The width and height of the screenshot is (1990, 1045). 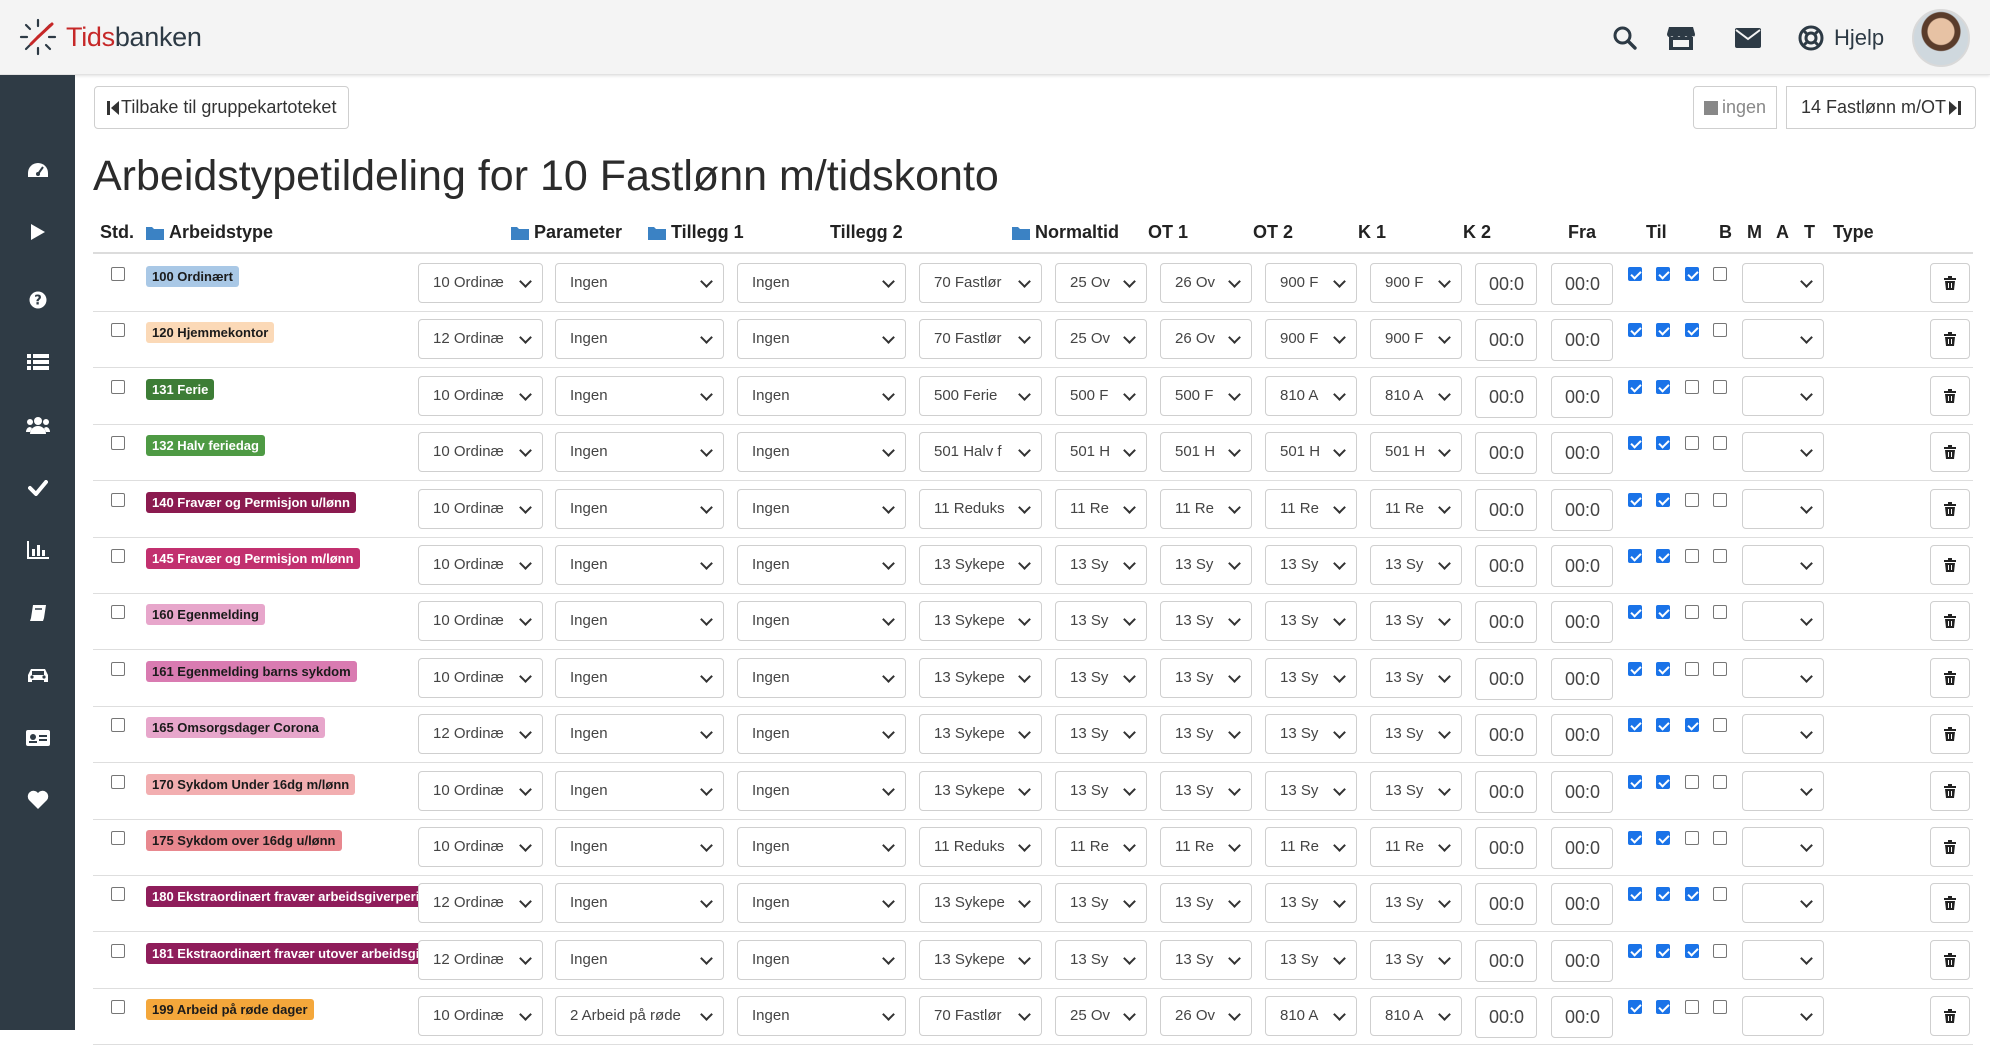 I want to click on help-link: Hjelp, so click(x=1859, y=38).